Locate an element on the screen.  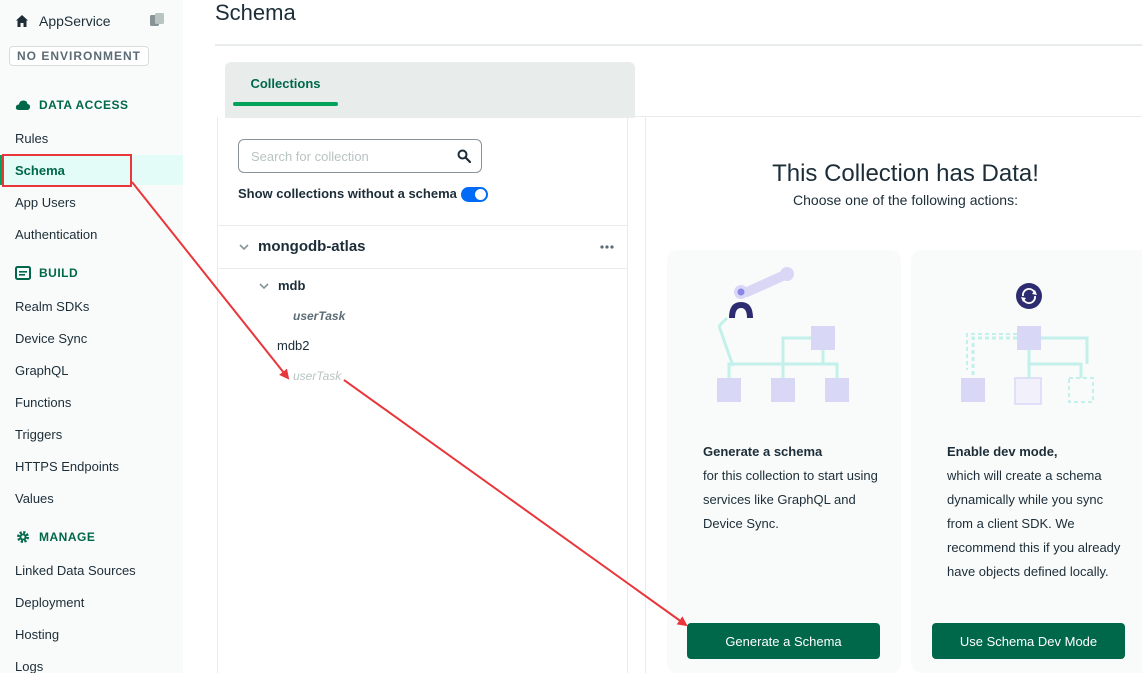
panel-subtitle: Choose one of the following actions: is located at coordinates (905, 200).